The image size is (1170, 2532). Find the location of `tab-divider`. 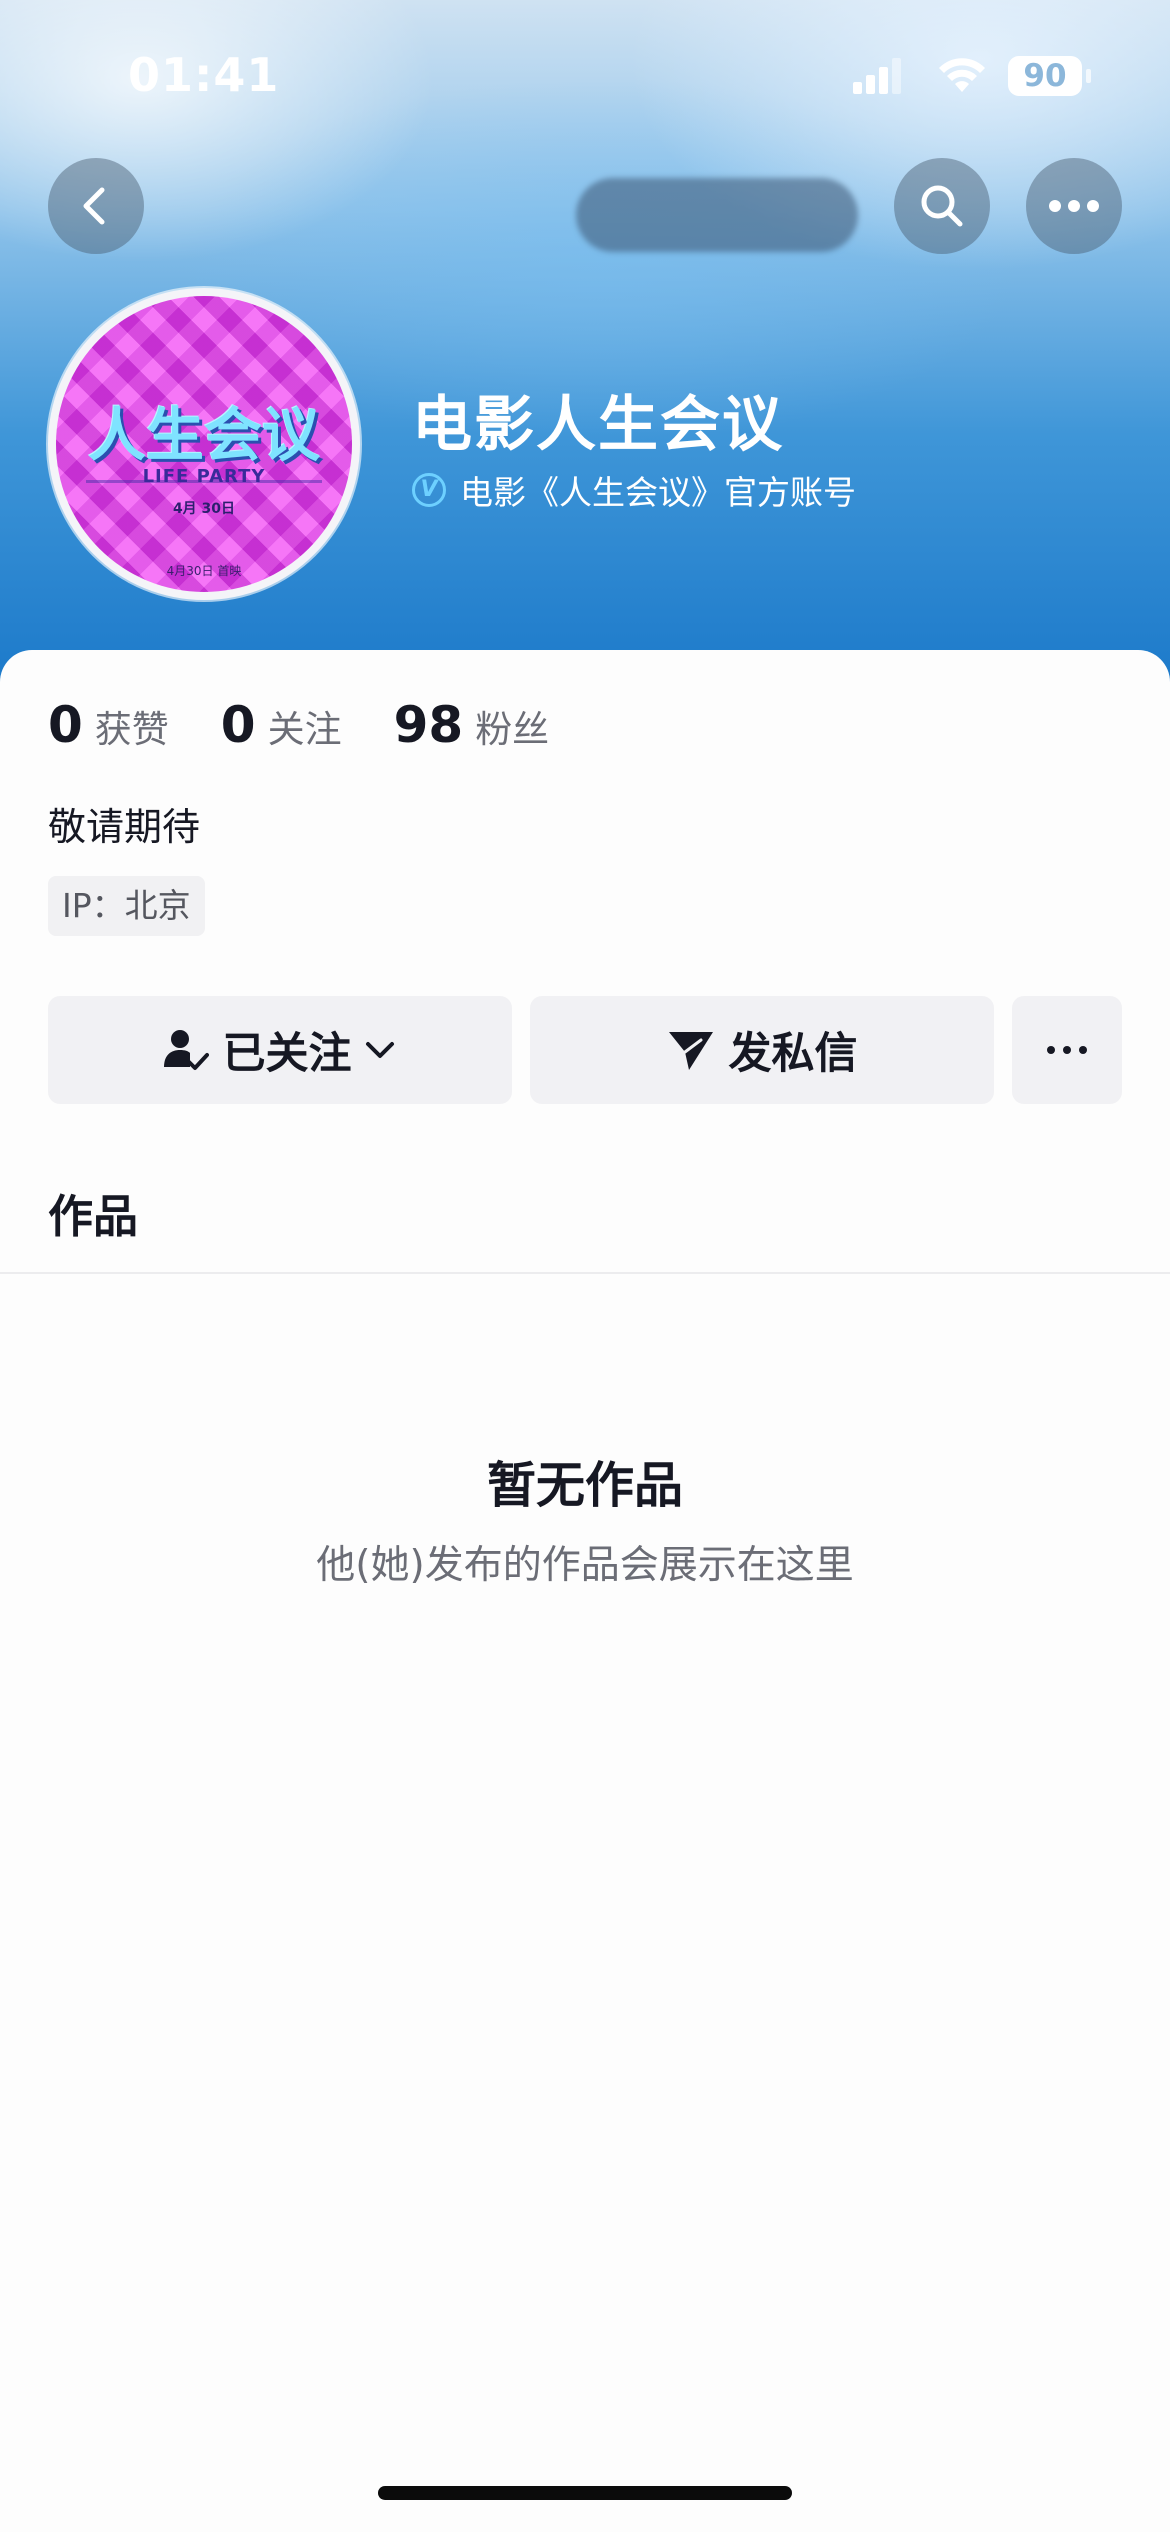

tab-divider is located at coordinates (585, 1273).